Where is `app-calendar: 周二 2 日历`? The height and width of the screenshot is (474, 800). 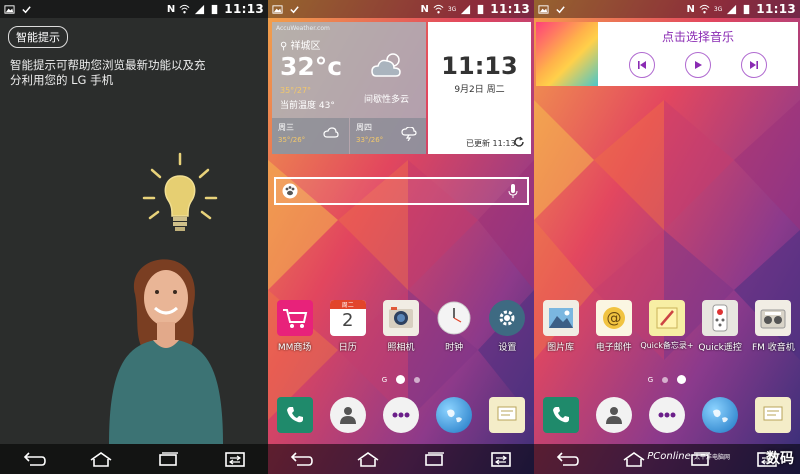 app-calendar: 周二 2 日历 is located at coordinates (348, 326).